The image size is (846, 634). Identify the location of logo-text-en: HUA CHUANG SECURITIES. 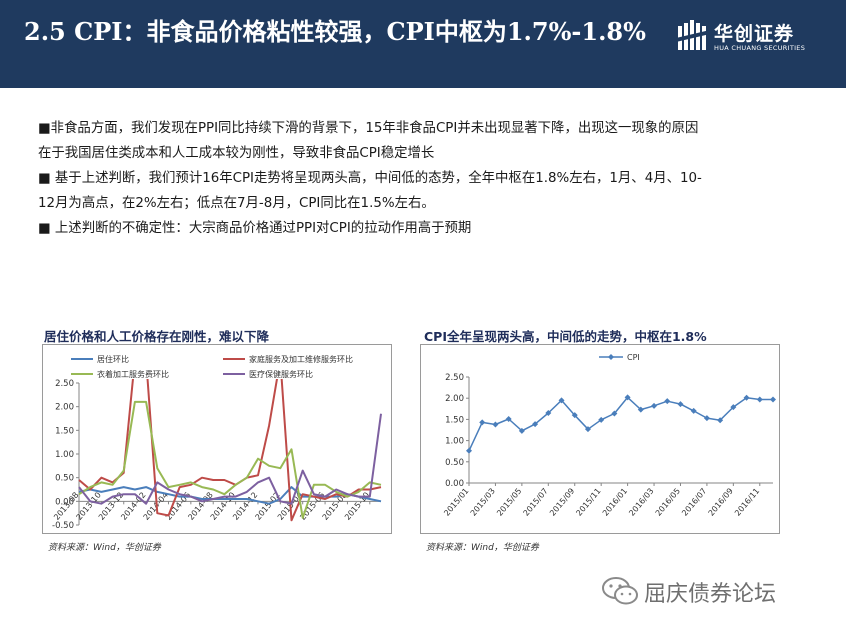
(760, 48).